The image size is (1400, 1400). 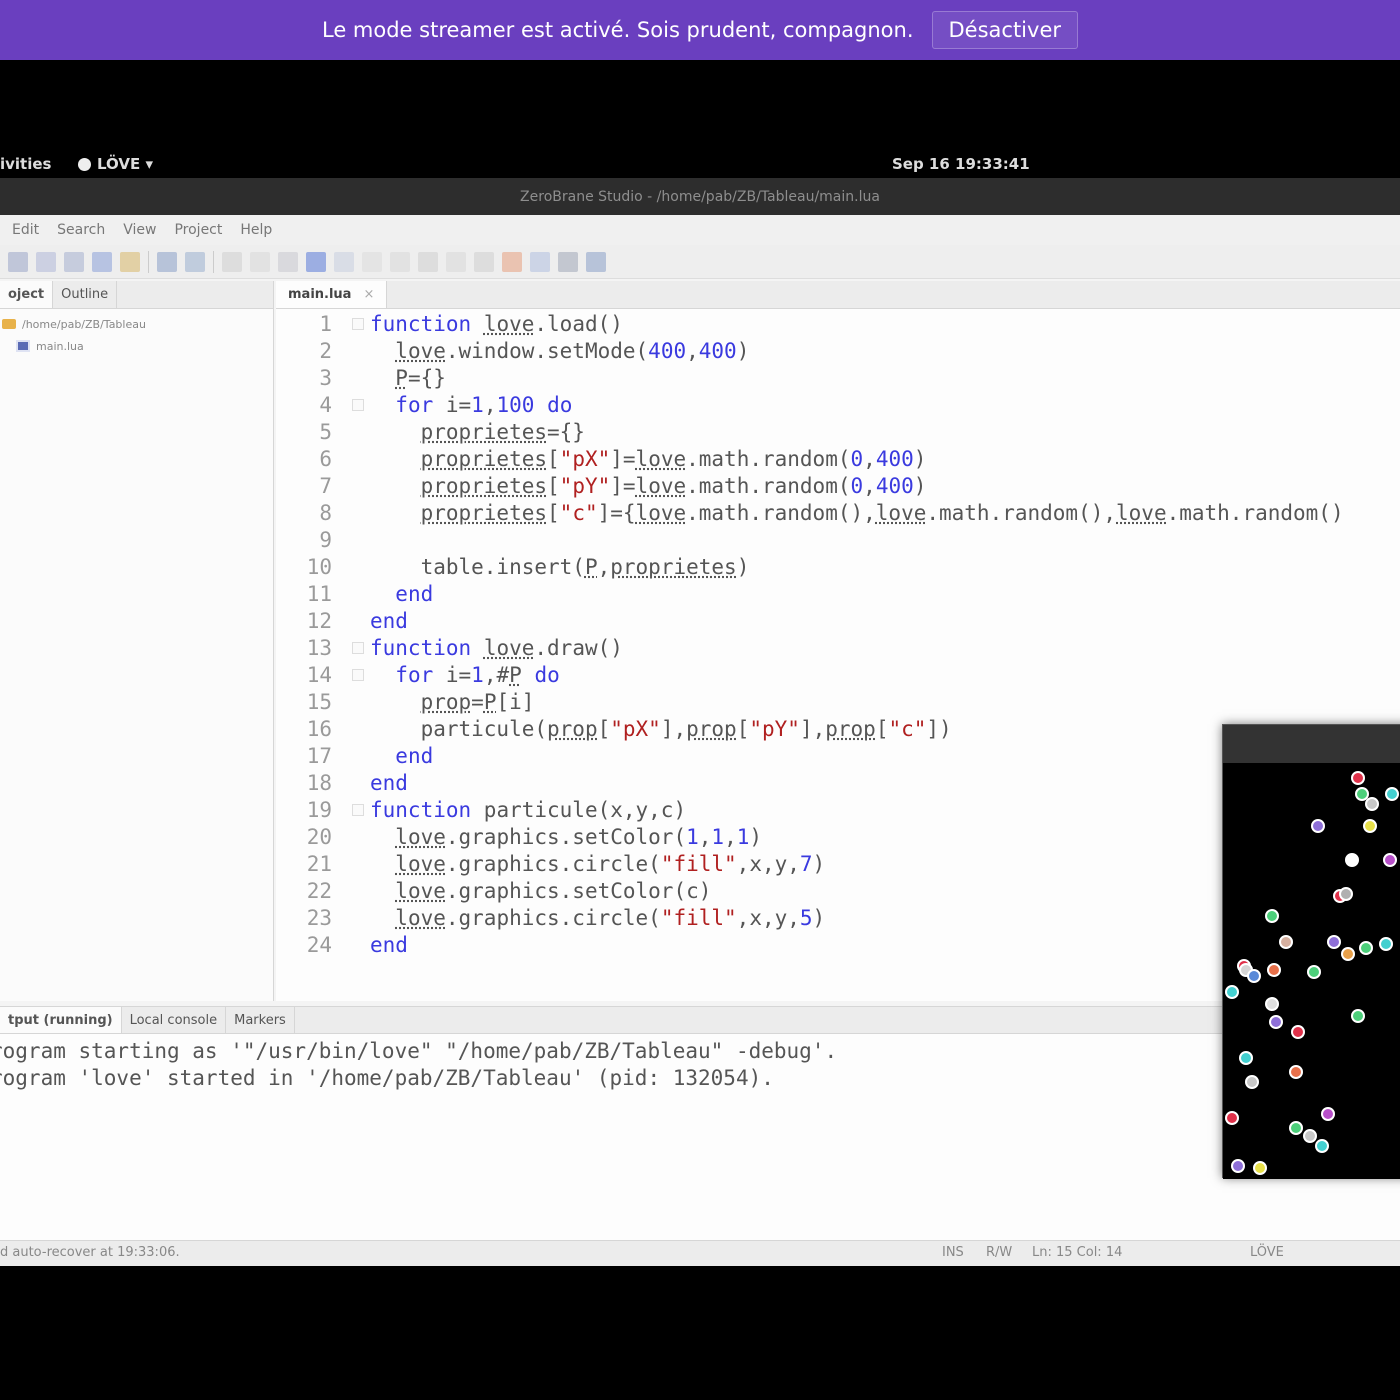 What do you see at coordinates (1004, 30) in the screenshot?
I see `deactivate-button: Désactiver` at bounding box center [1004, 30].